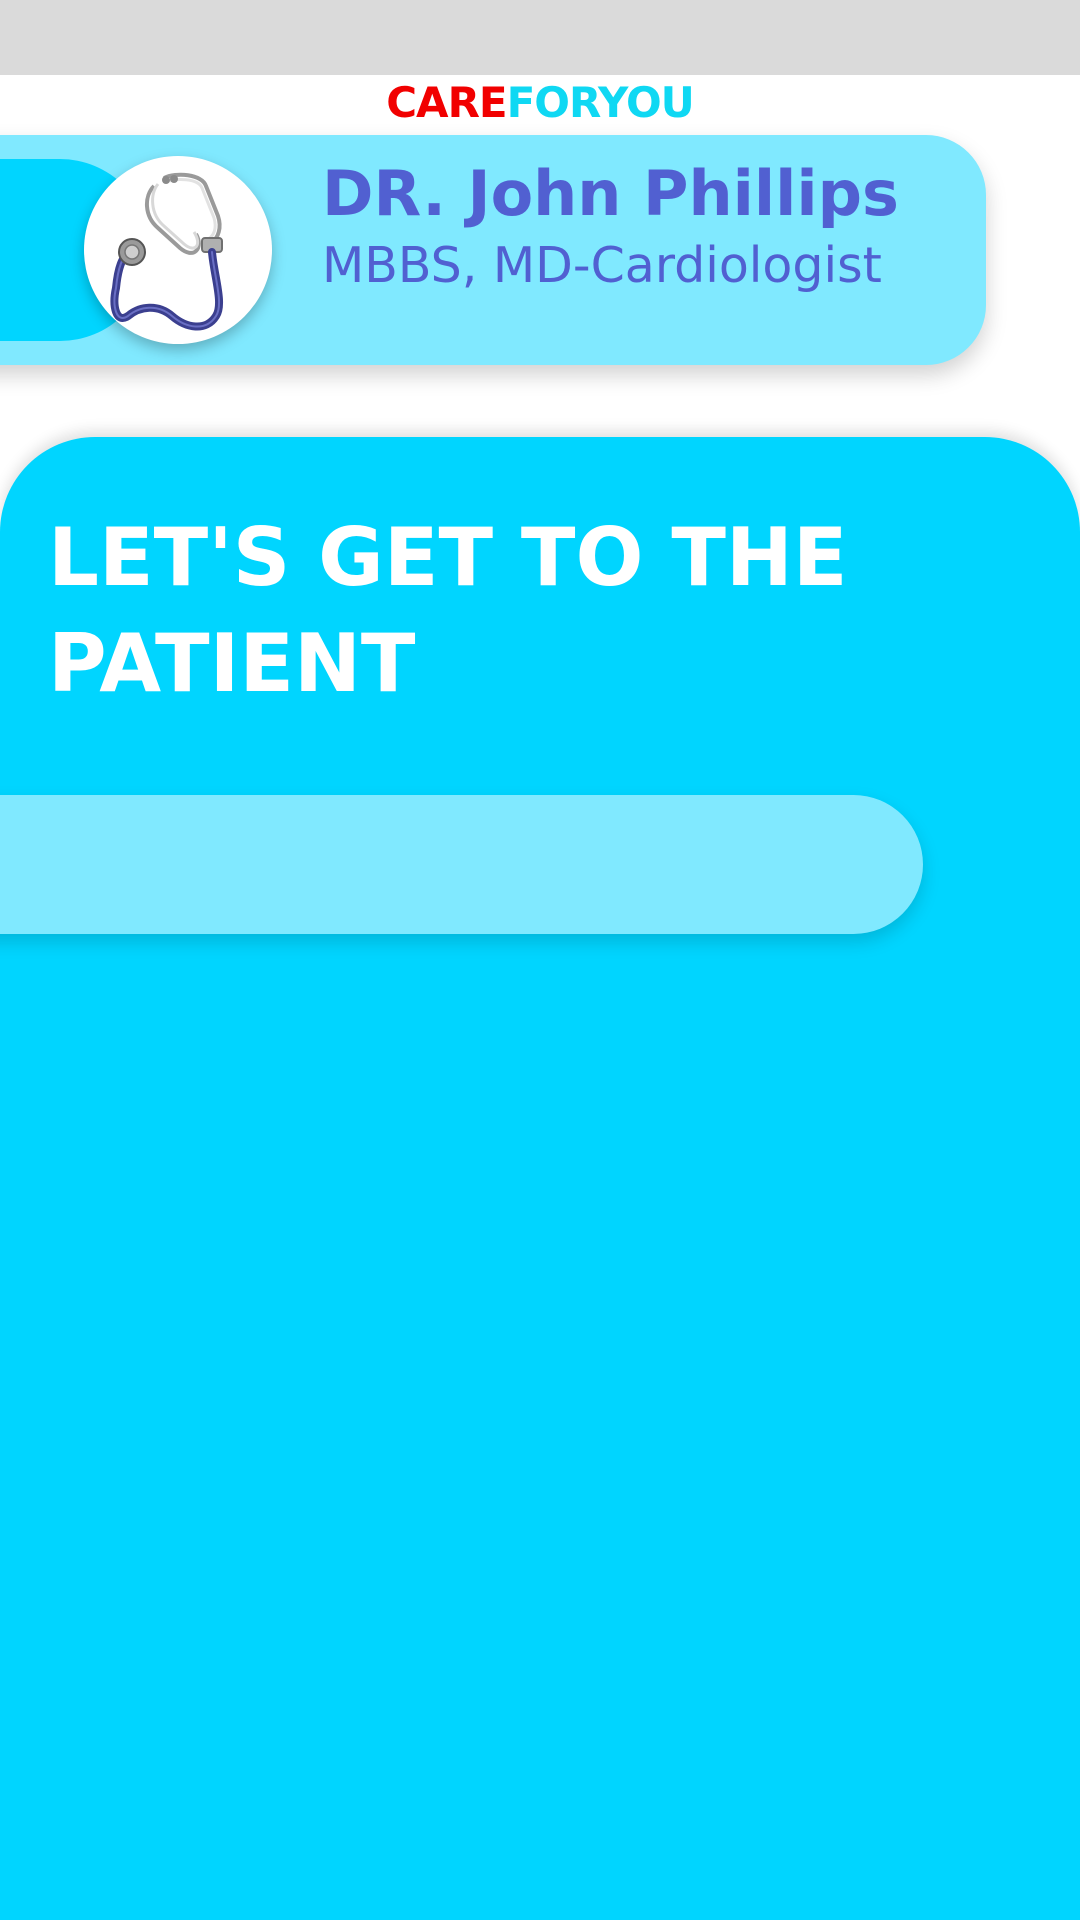 The image size is (1080, 1920). What do you see at coordinates (446, 102) in the screenshot?
I see `logo-text-care: CARE` at bounding box center [446, 102].